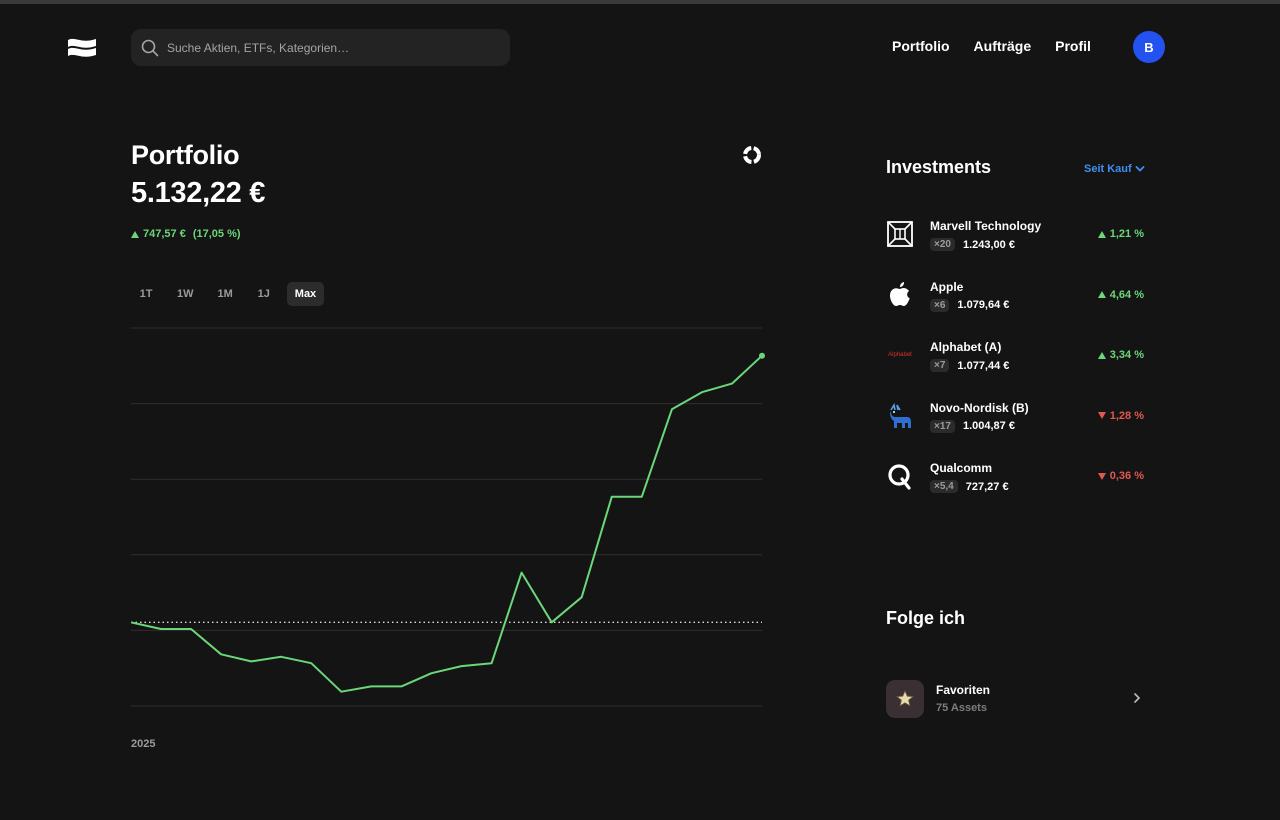 The image size is (1280, 820). I want to click on perf-value: 1,21 %, so click(1126, 234).